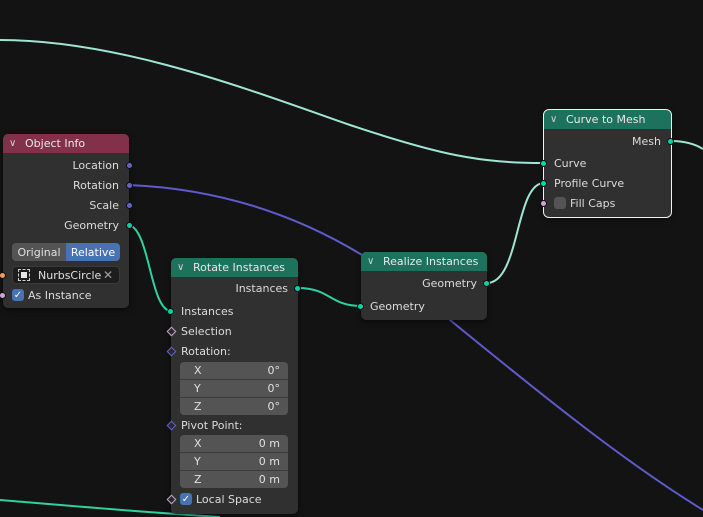 Image resolution: width=703 pixels, height=517 pixels. I want to click on pivot-x: X0 m, so click(234, 444).